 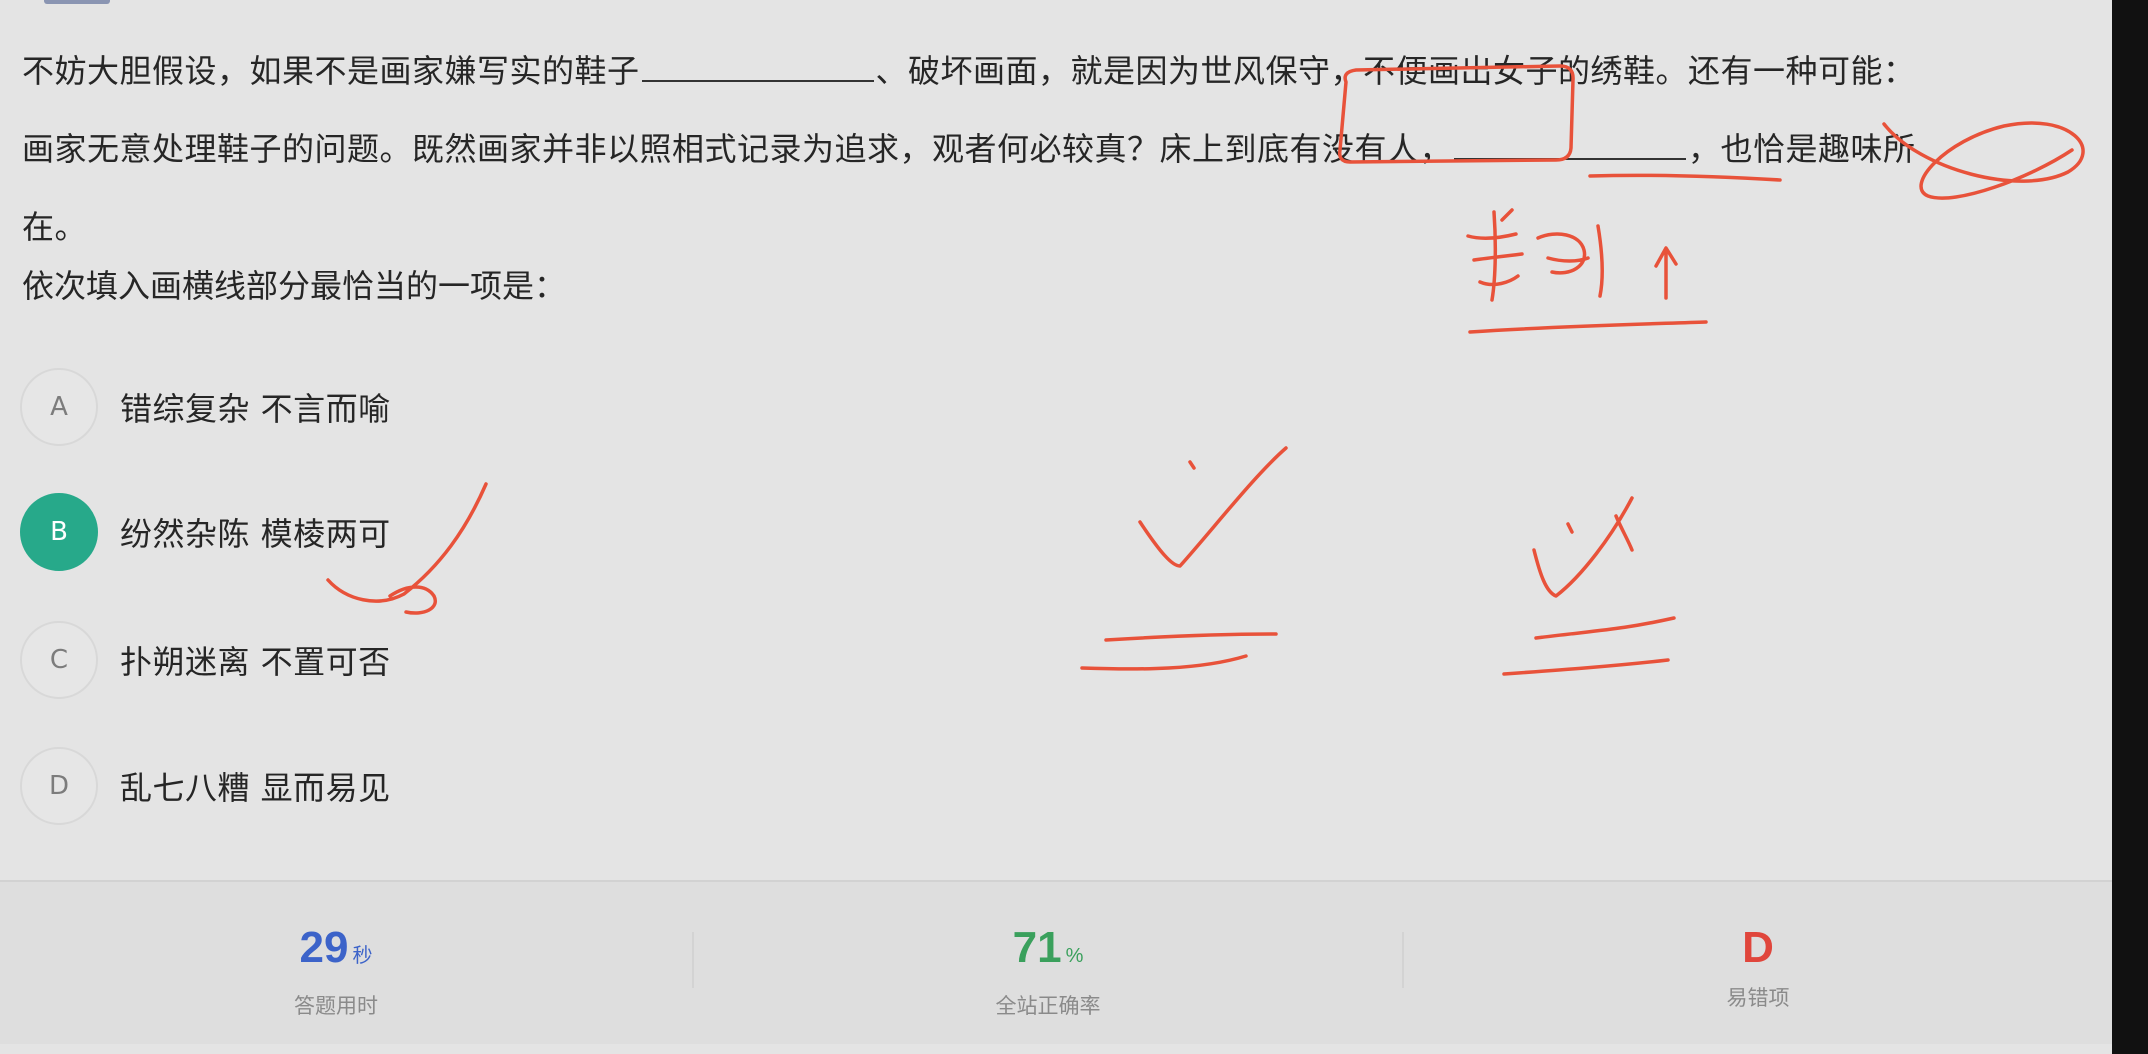 What do you see at coordinates (1048, 1006) in the screenshot?
I see `site-accuracy-label: 全站正确率` at bounding box center [1048, 1006].